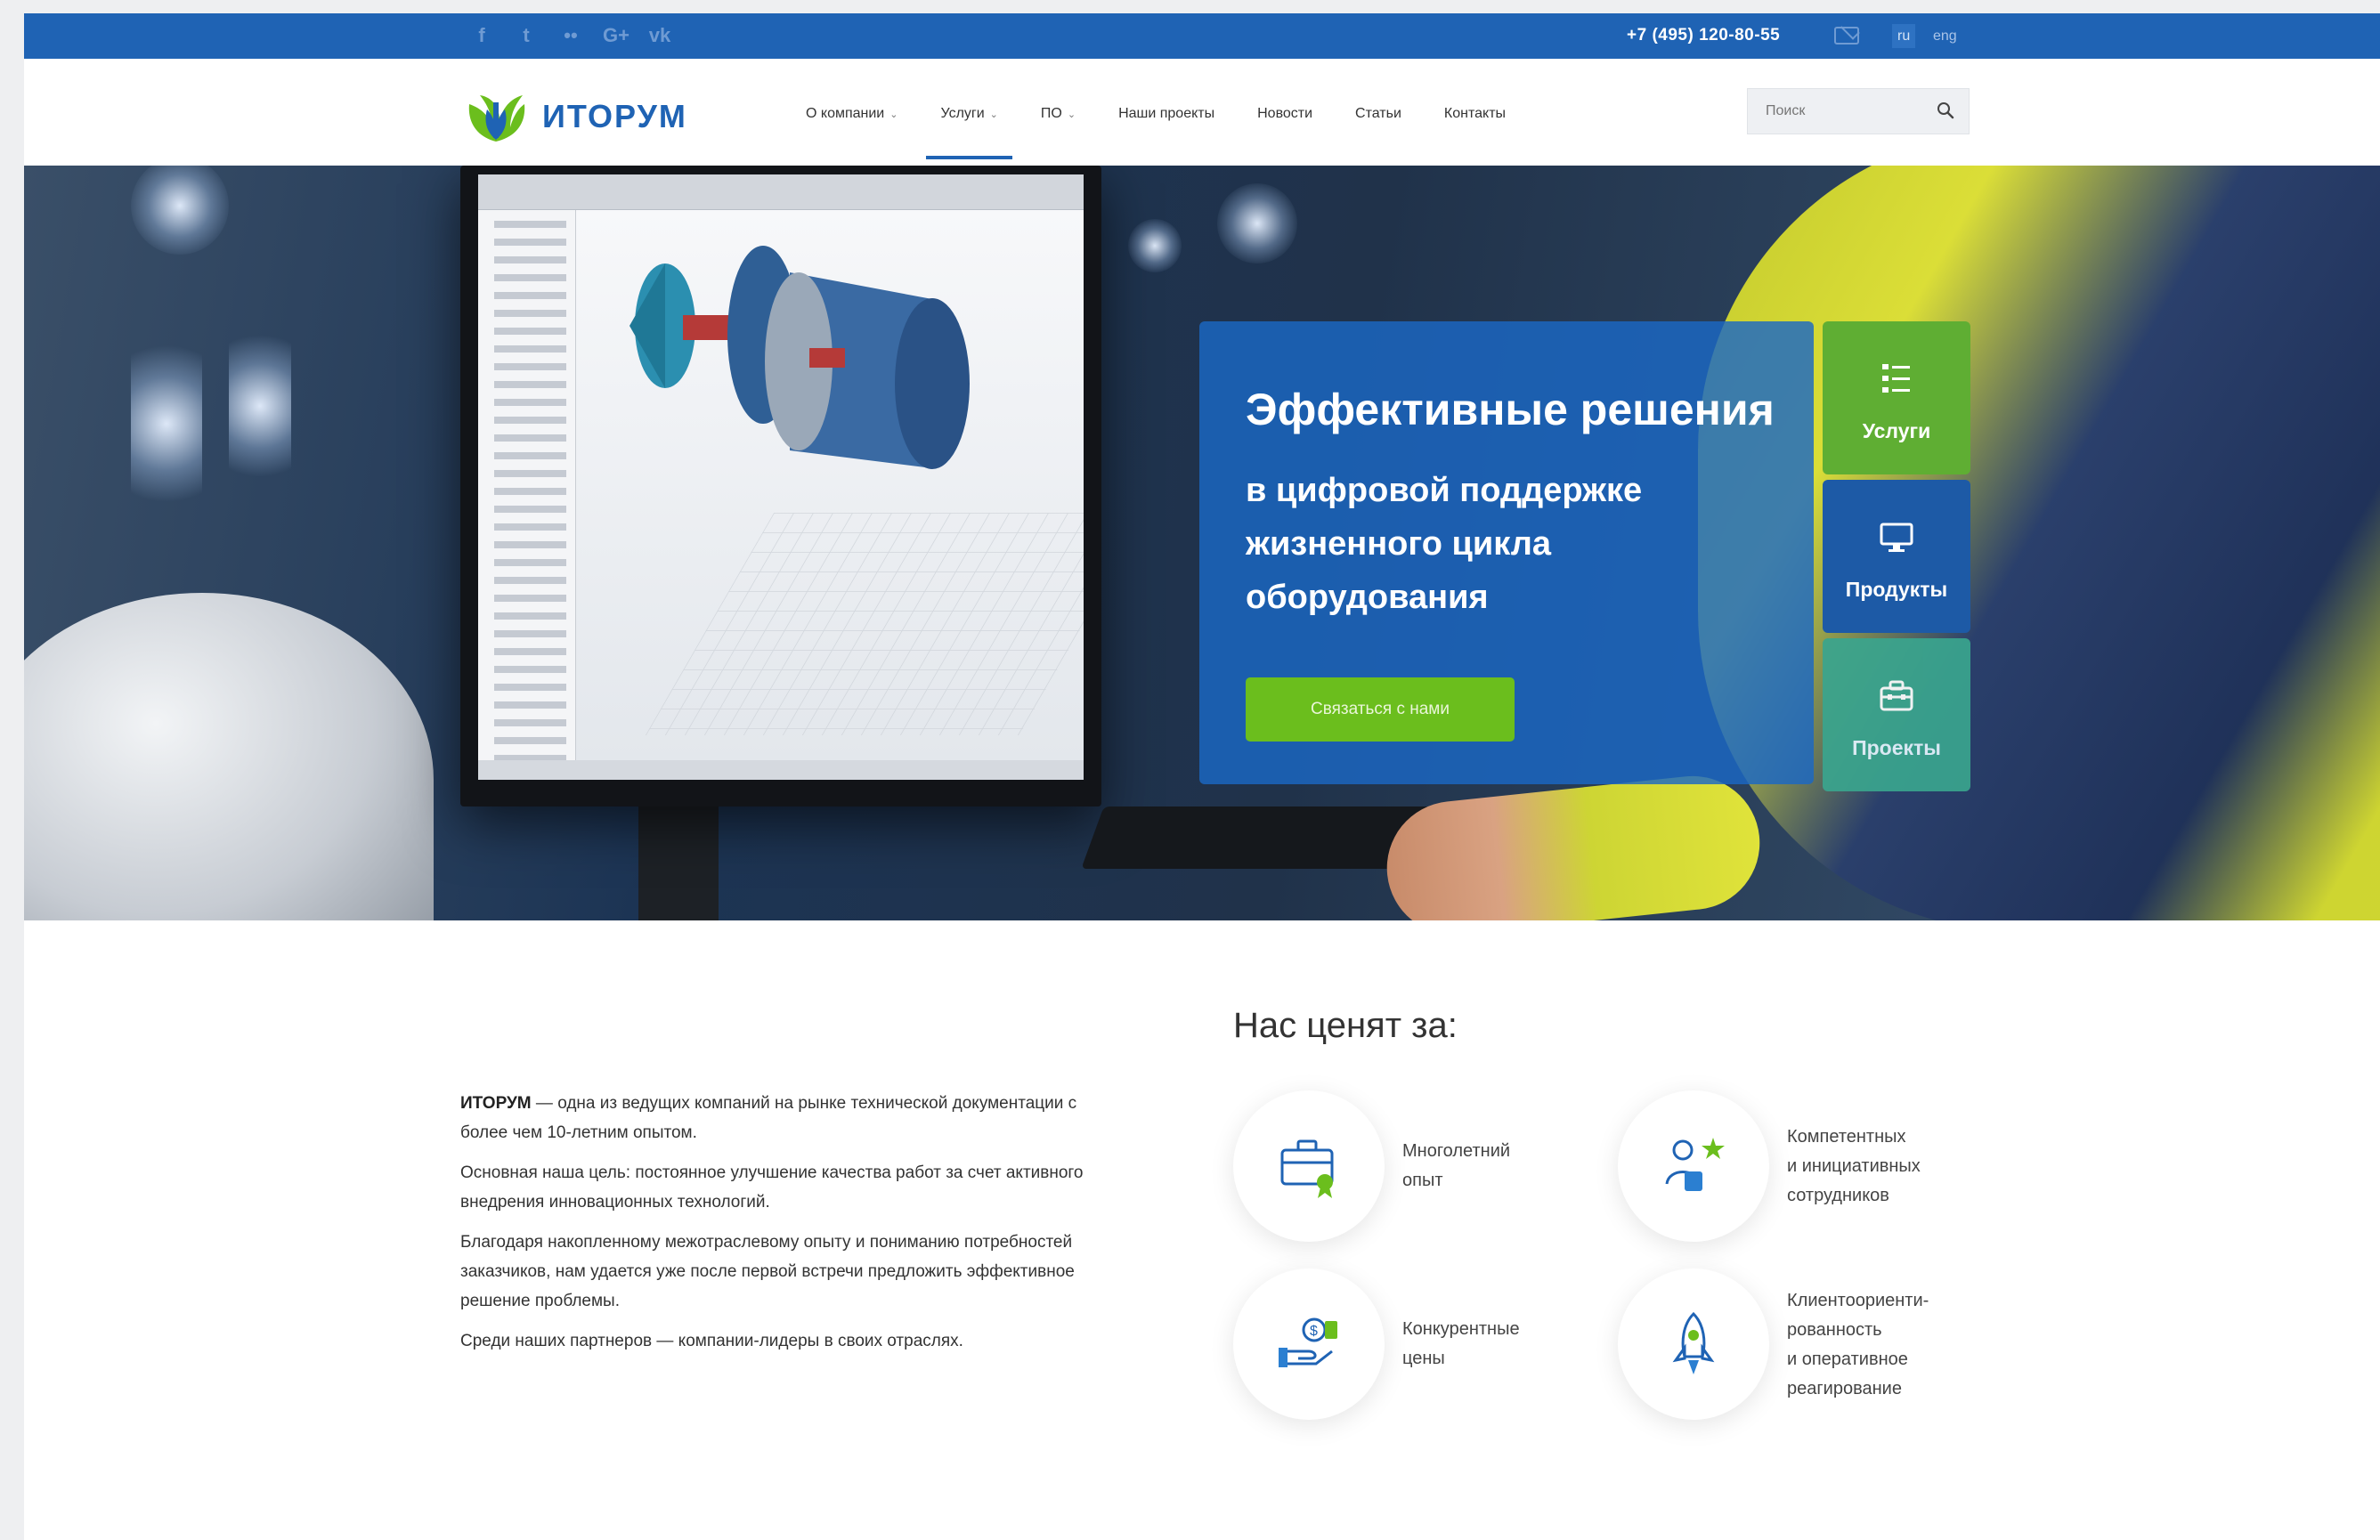  Describe the element at coordinates (830, 485) in the screenshot. I see `cad-canvas` at that location.